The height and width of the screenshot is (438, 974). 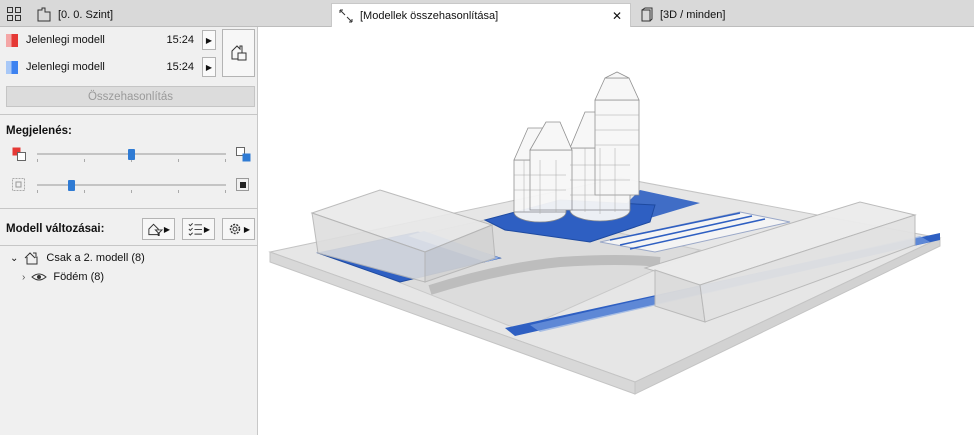 What do you see at coordinates (617, 16) in the screenshot?
I see `close-icon: ✕` at bounding box center [617, 16].